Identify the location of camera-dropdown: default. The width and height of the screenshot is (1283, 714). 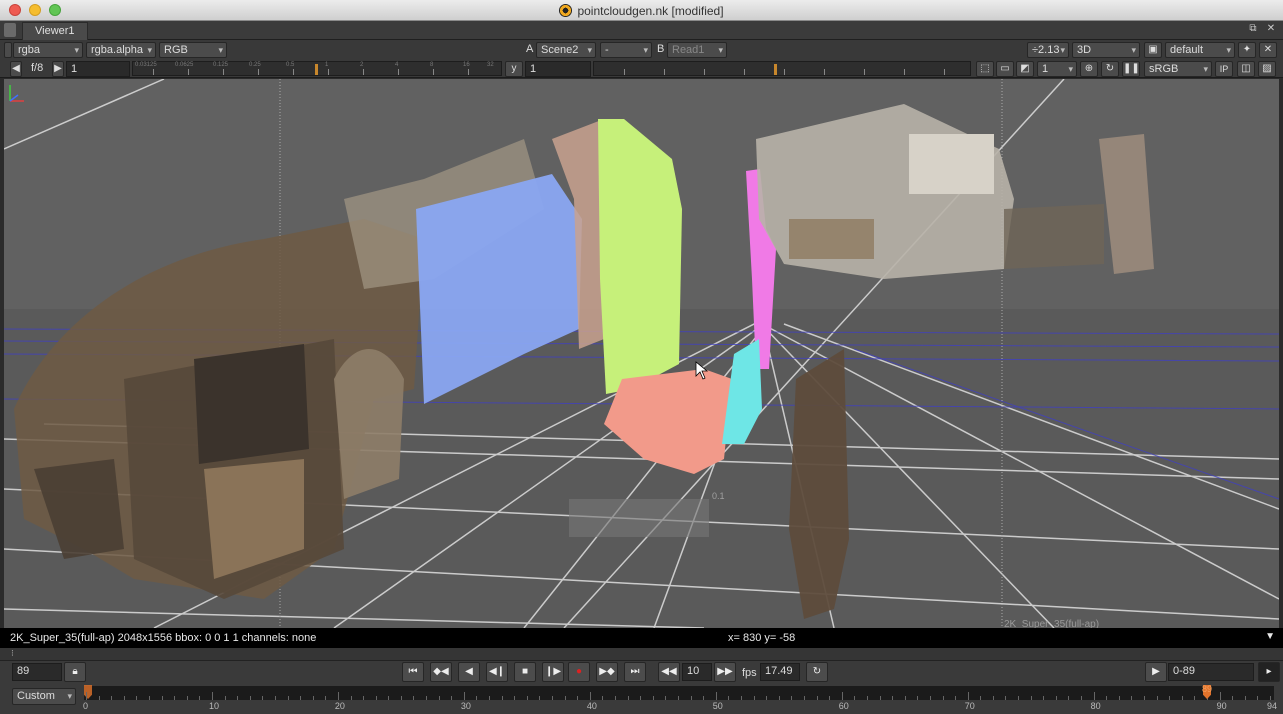
(1200, 50).